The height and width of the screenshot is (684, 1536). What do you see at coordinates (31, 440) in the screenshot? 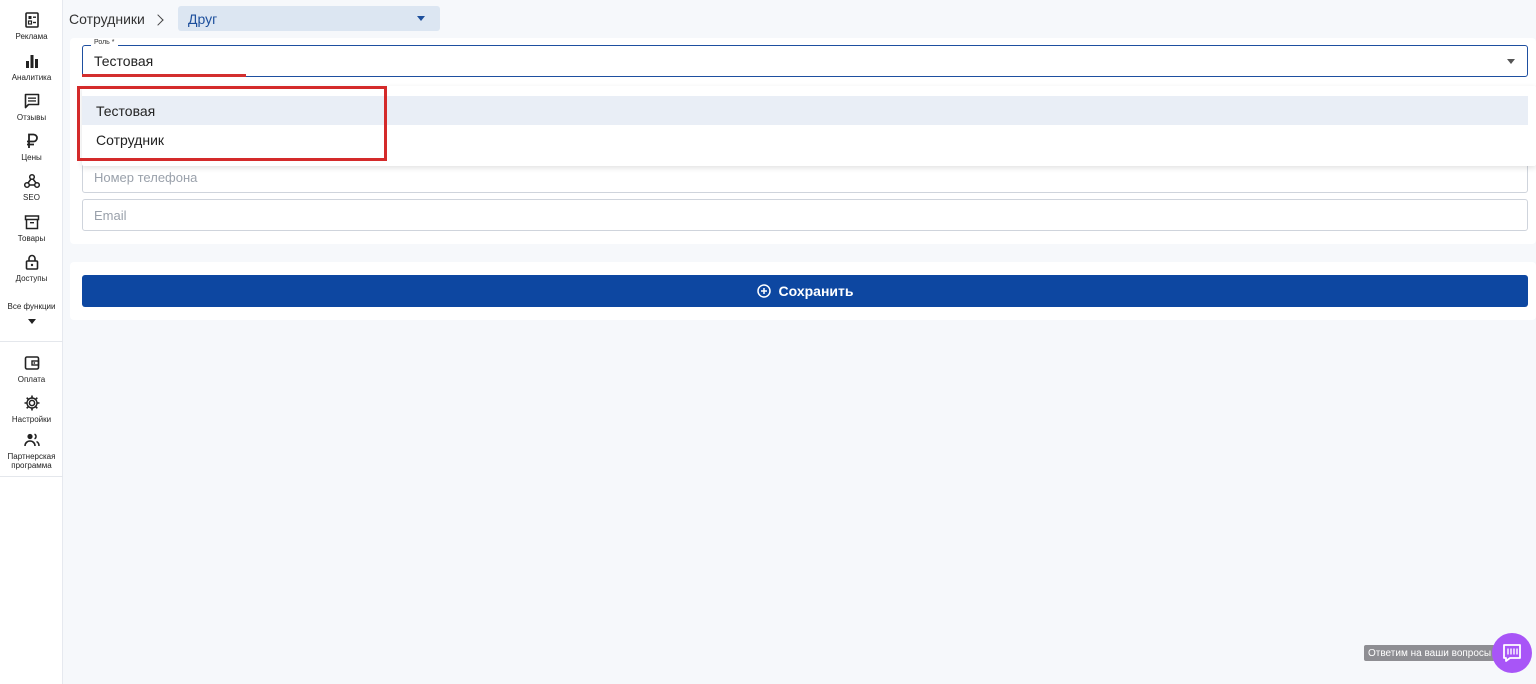
I see `partners-icon` at bounding box center [31, 440].